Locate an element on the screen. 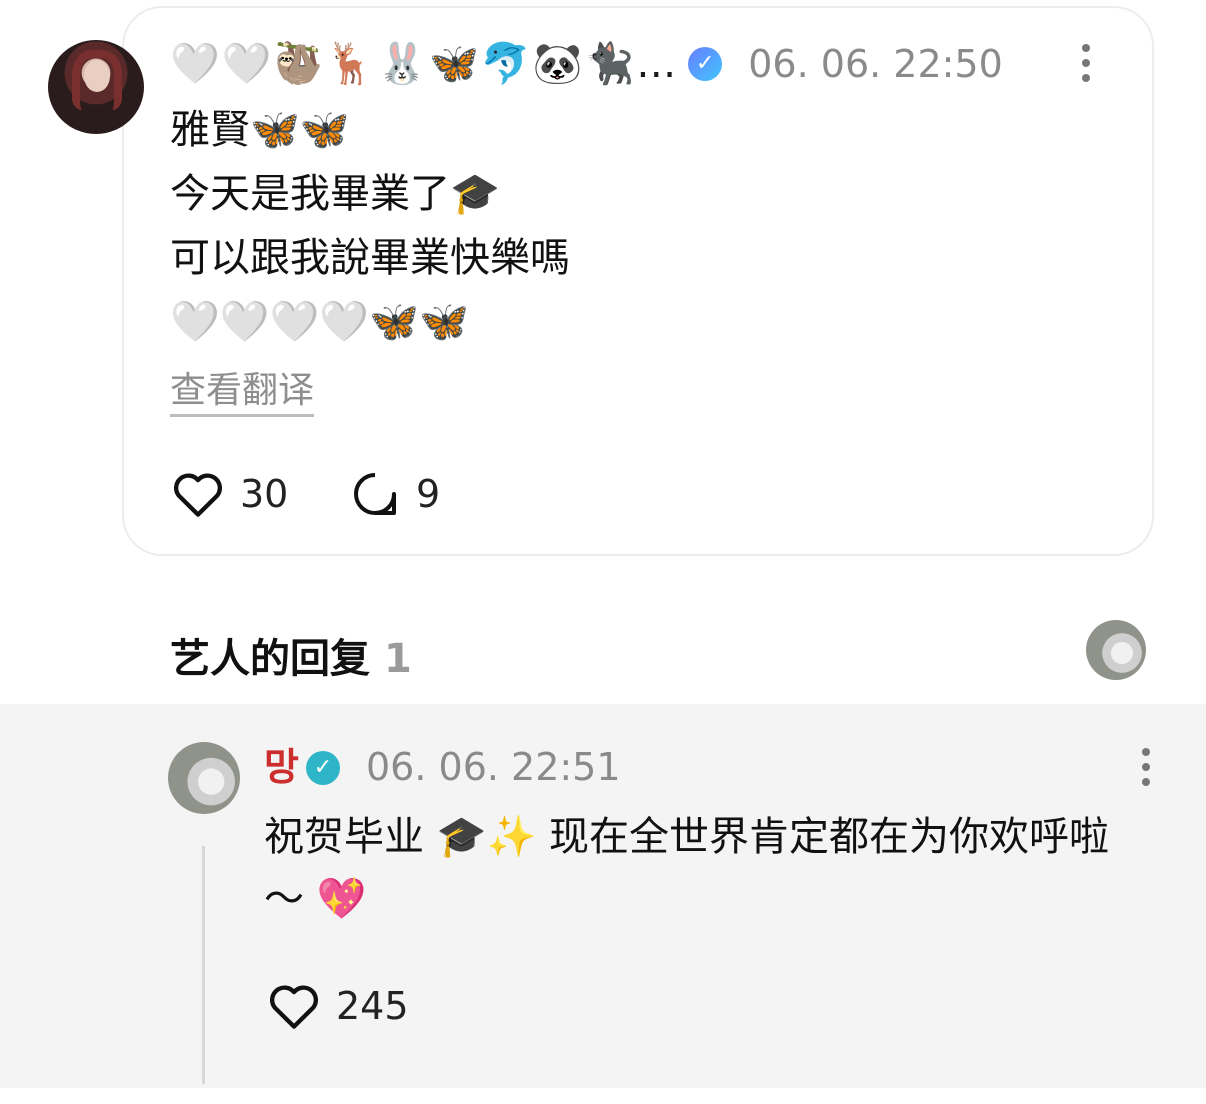 The image size is (1206, 1104). post-comment-button: 9 is located at coordinates (395, 494).